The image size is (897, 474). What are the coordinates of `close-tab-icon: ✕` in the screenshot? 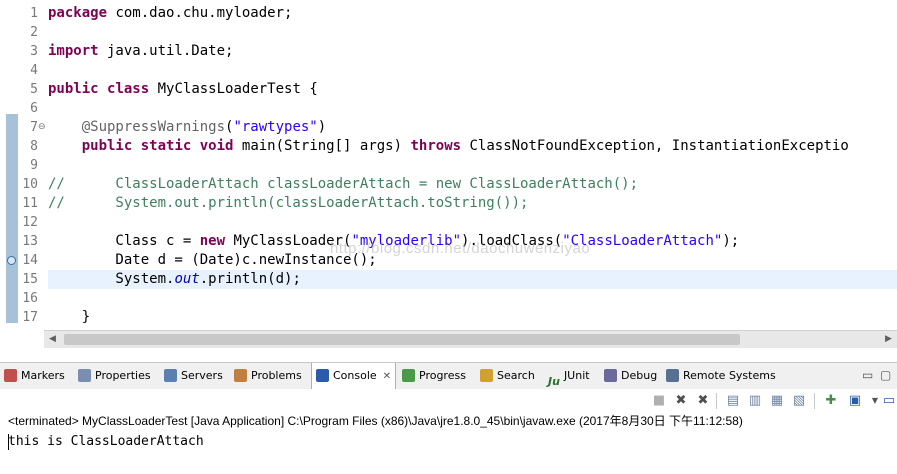 It's located at (387, 376).